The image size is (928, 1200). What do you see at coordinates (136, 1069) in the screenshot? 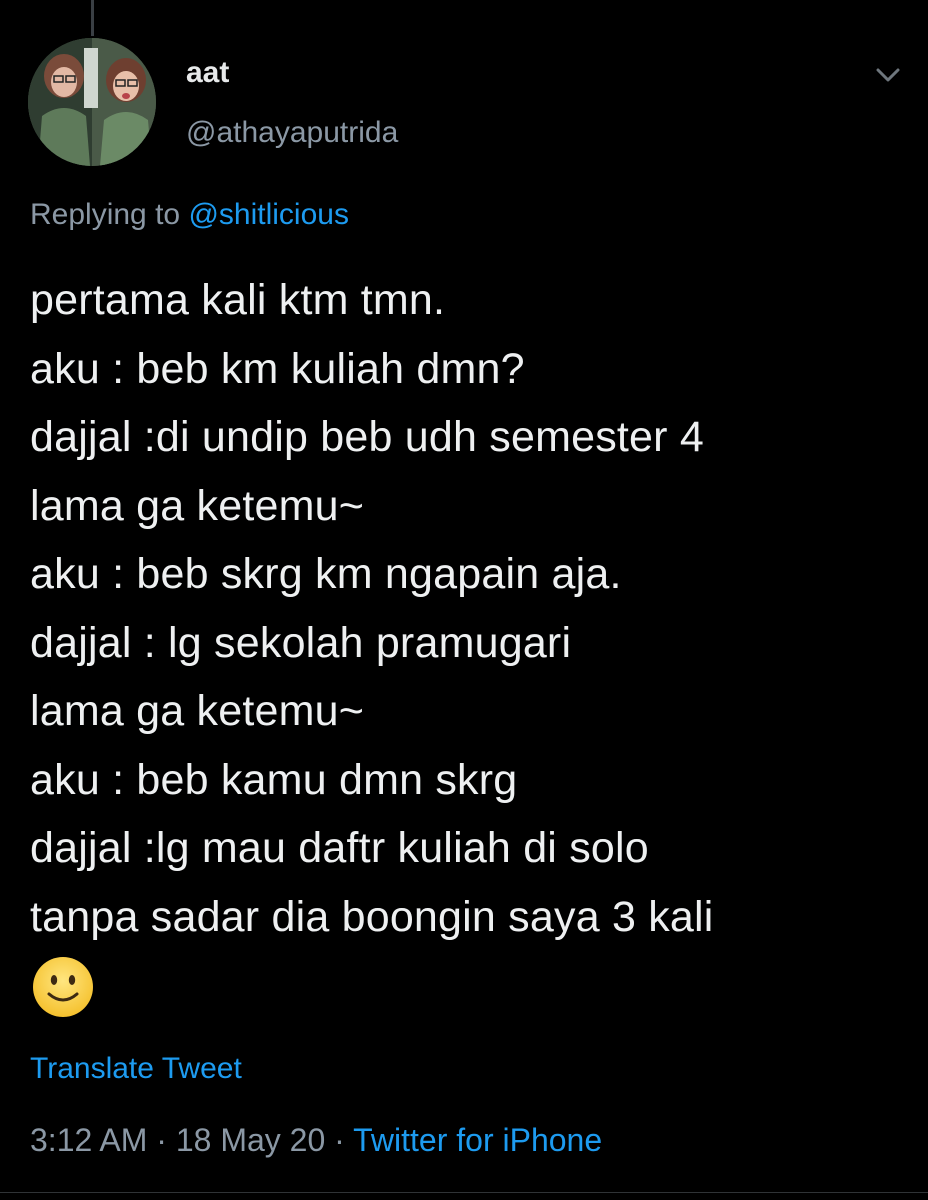
I see `translate-tweet-link: Translate Tweet` at bounding box center [136, 1069].